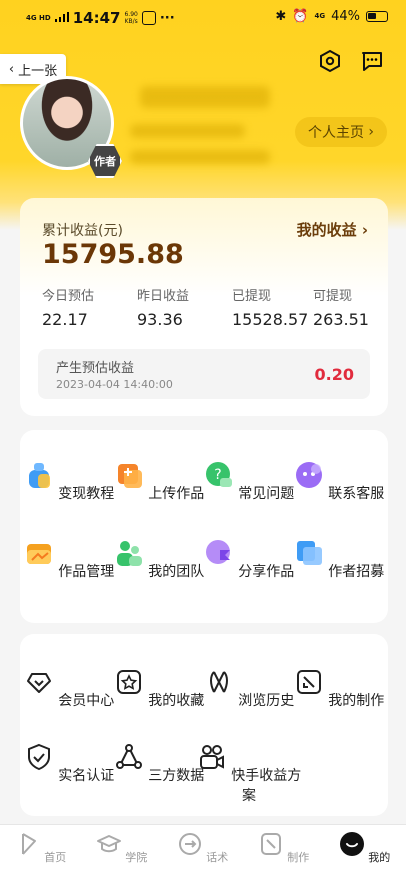  Describe the element at coordinates (334, 374) in the screenshot. I see `pending-value: 0.20` at that location.